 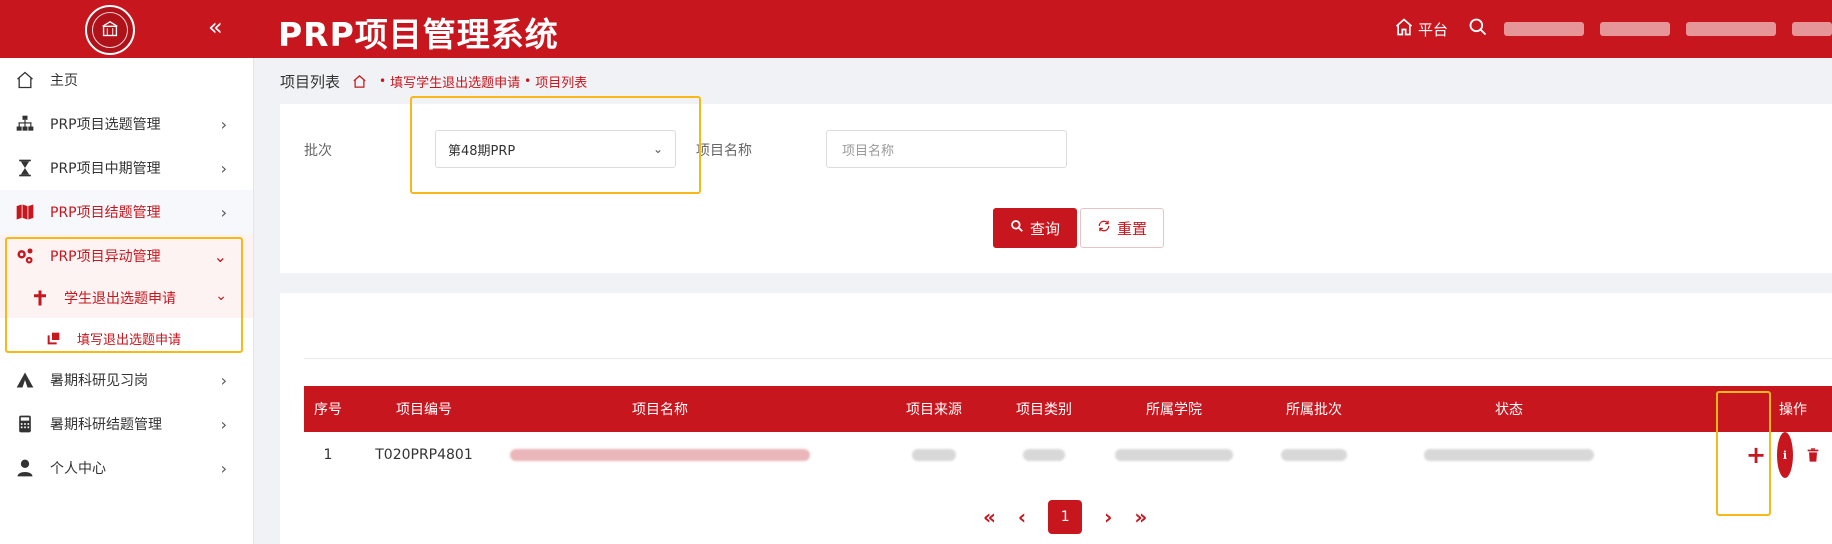 What do you see at coordinates (868, 151) in the screenshot?
I see `project-name-placeholder: 项目名称` at bounding box center [868, 151].